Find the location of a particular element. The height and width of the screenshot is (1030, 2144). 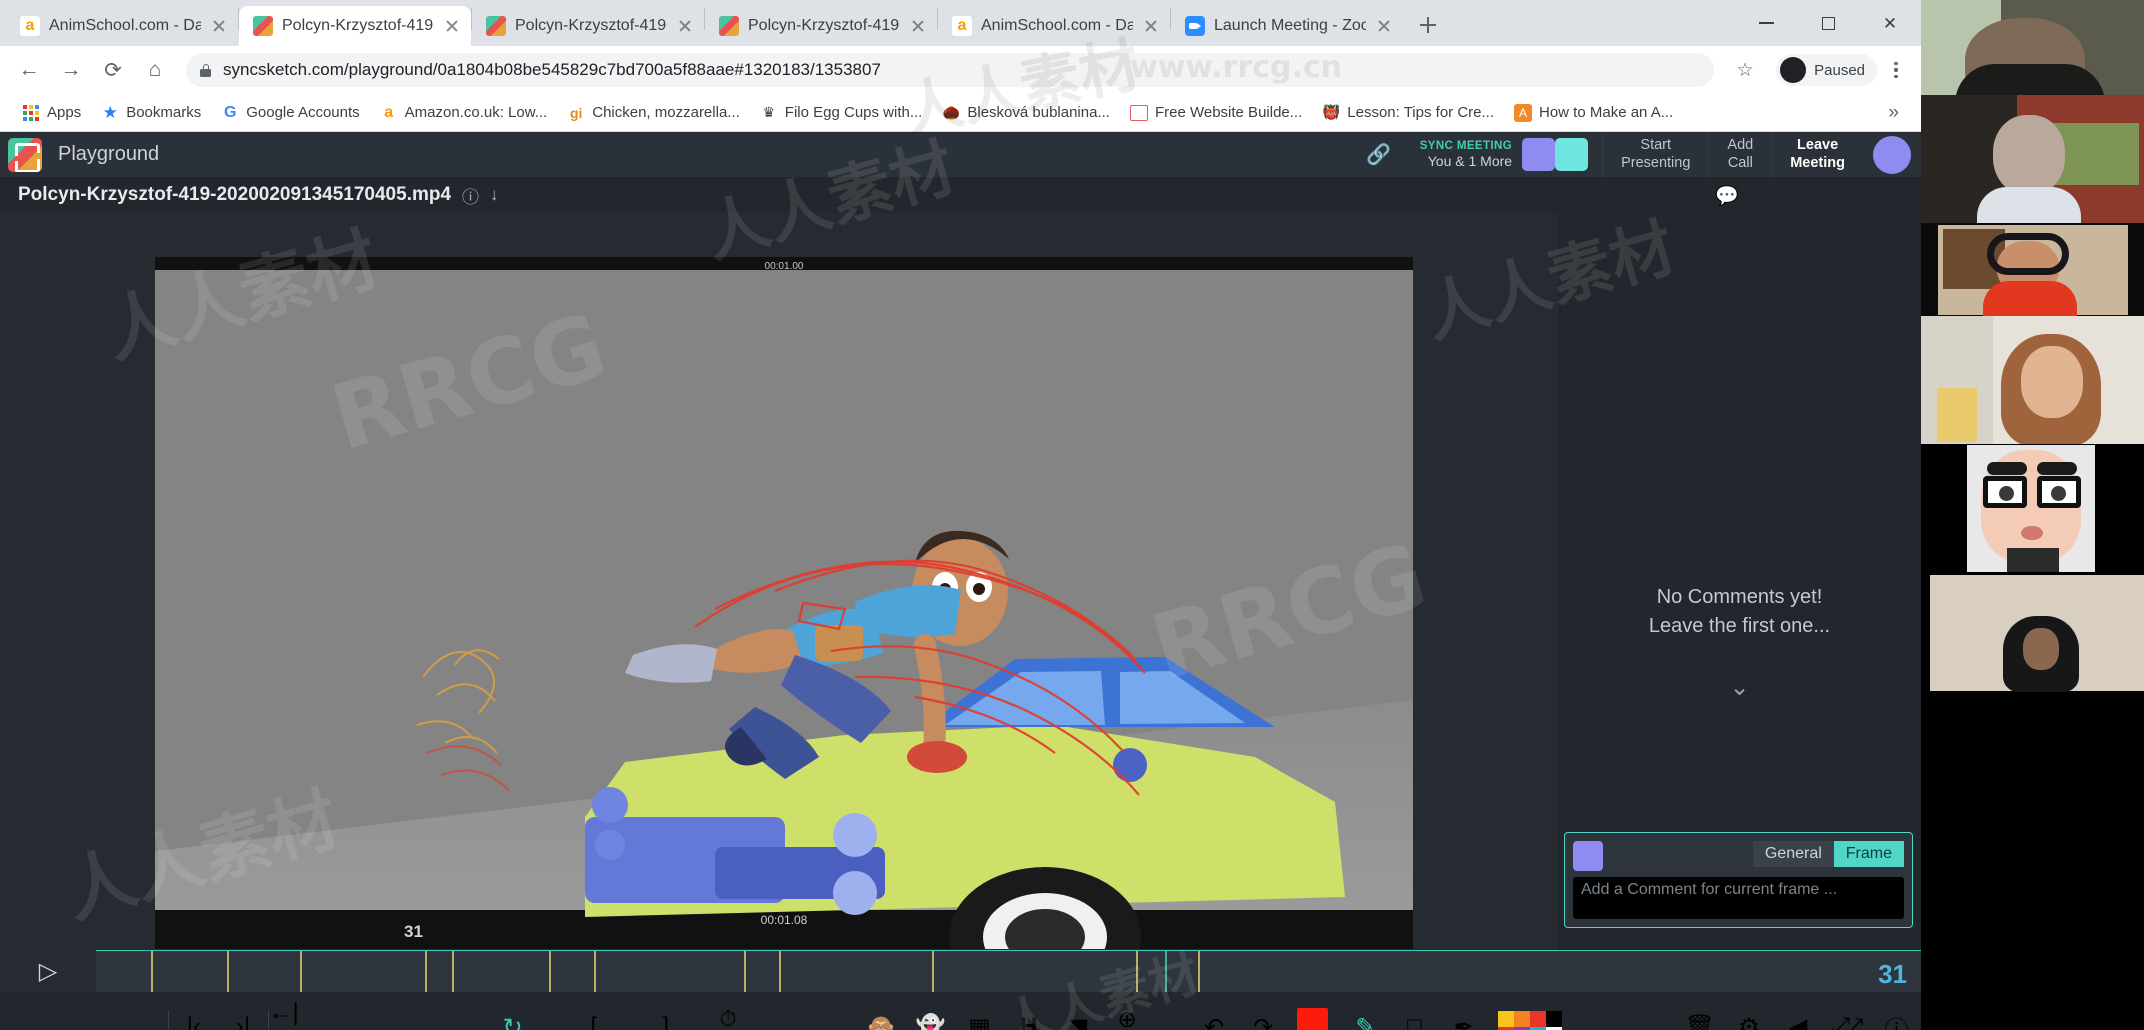

new-tab-button is located at coordinates (1428, 25).